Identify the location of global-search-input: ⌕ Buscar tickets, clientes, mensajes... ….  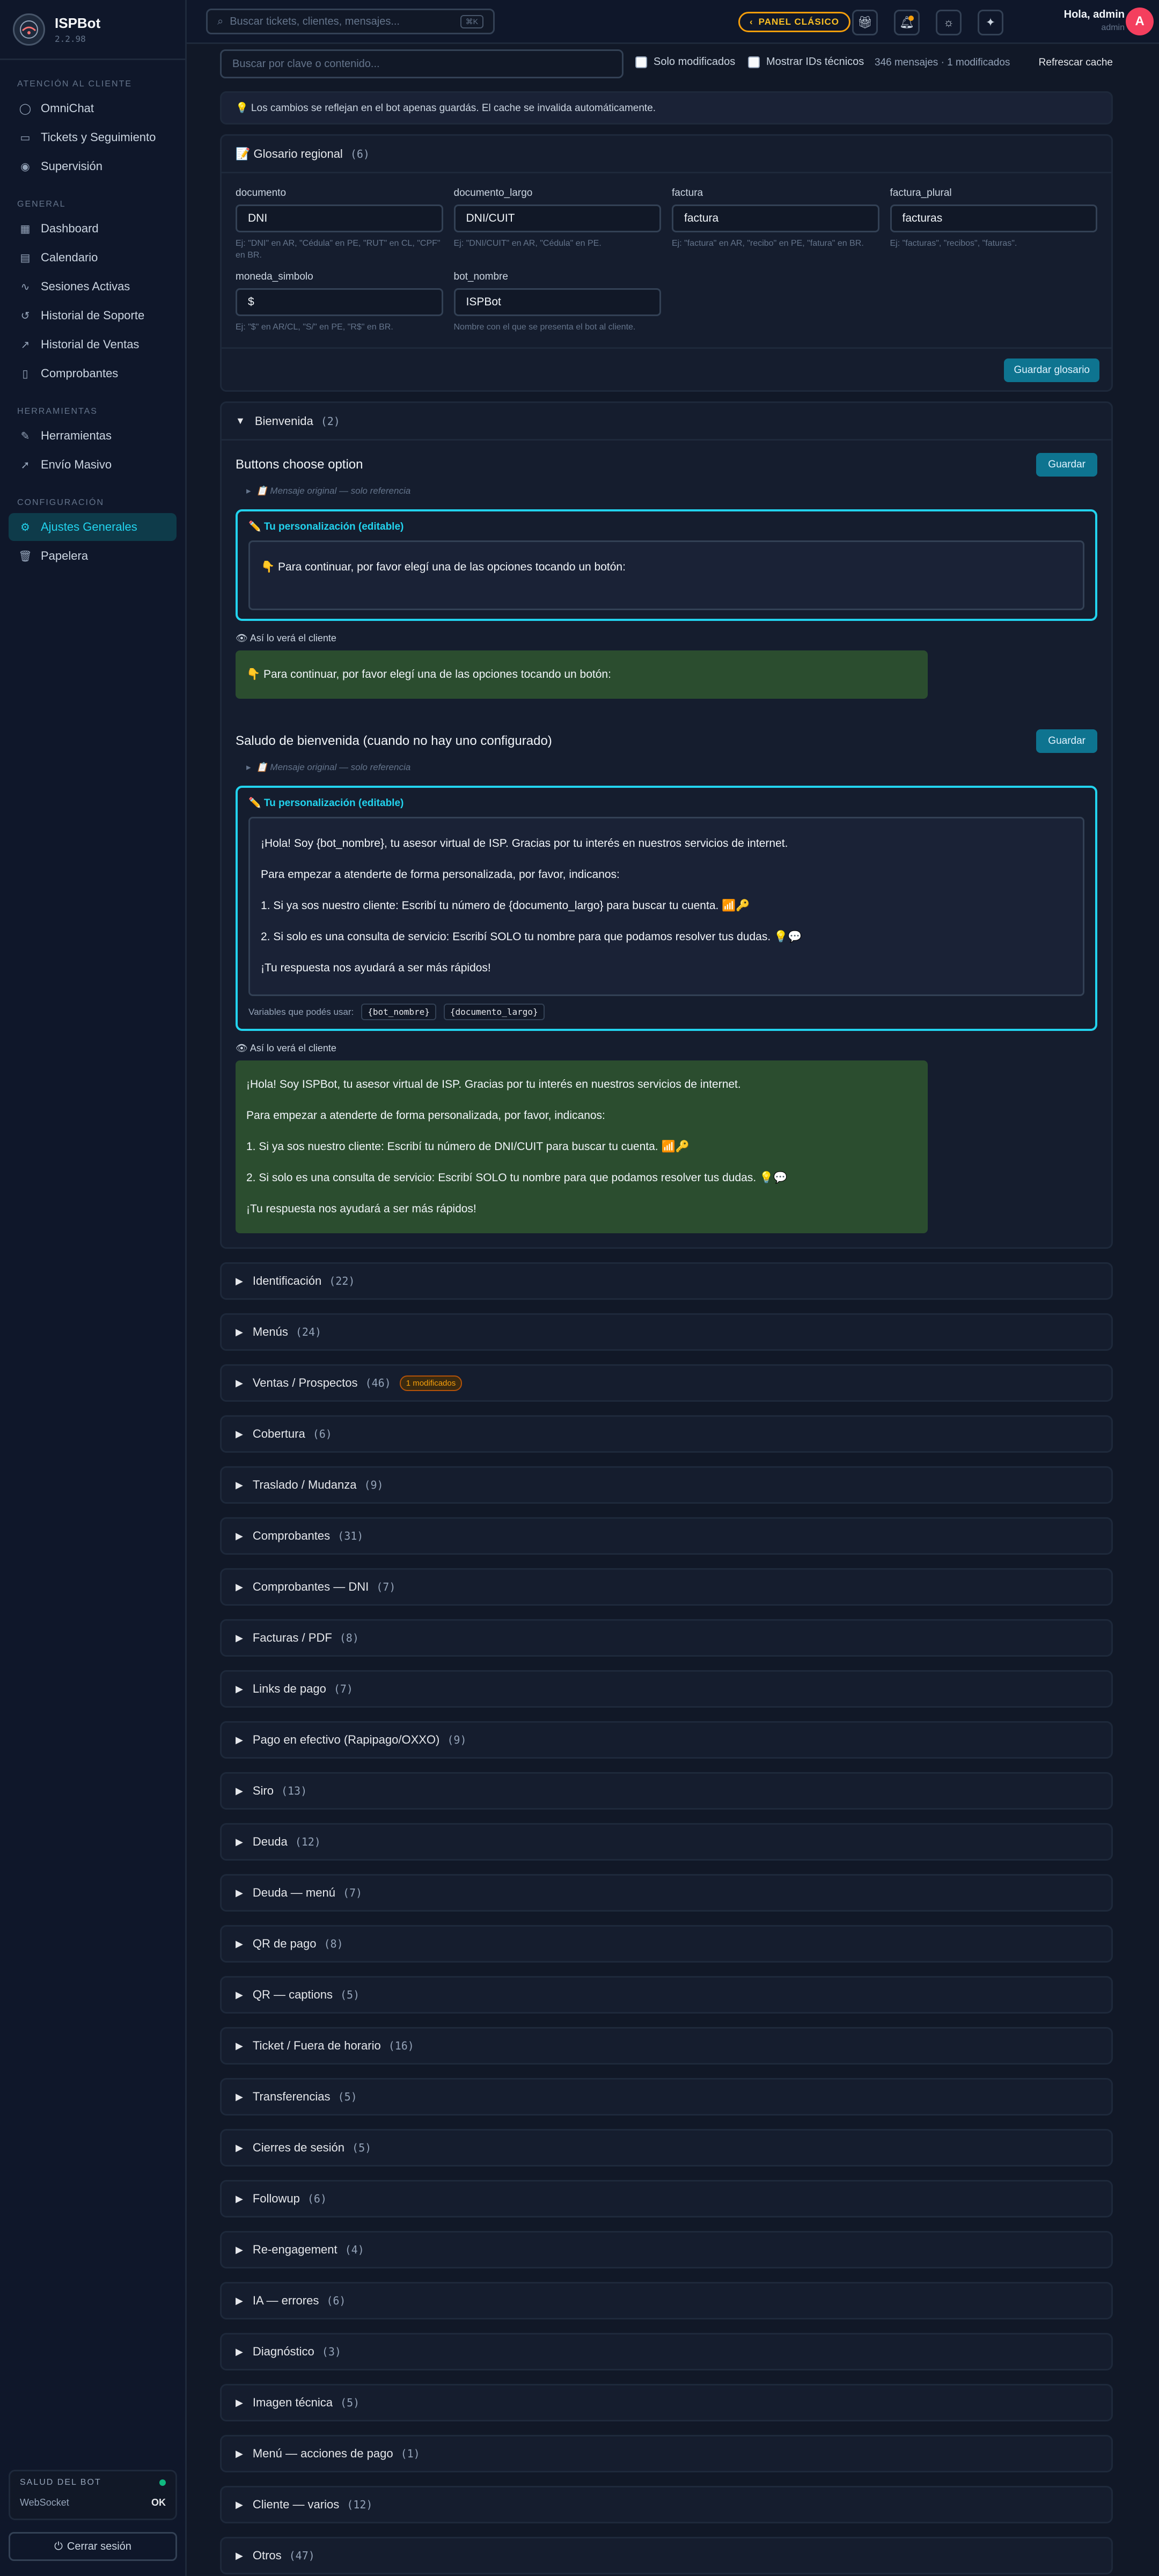
(351, 21).